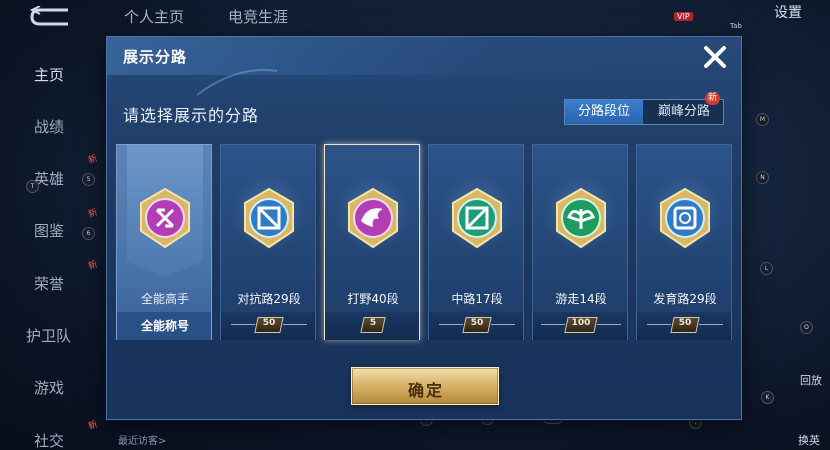 This screenshot has width=830, height=450. Describe the element at coordinates (581, 218) in the screenshot. I see `roam-emblem-icon` at that location.